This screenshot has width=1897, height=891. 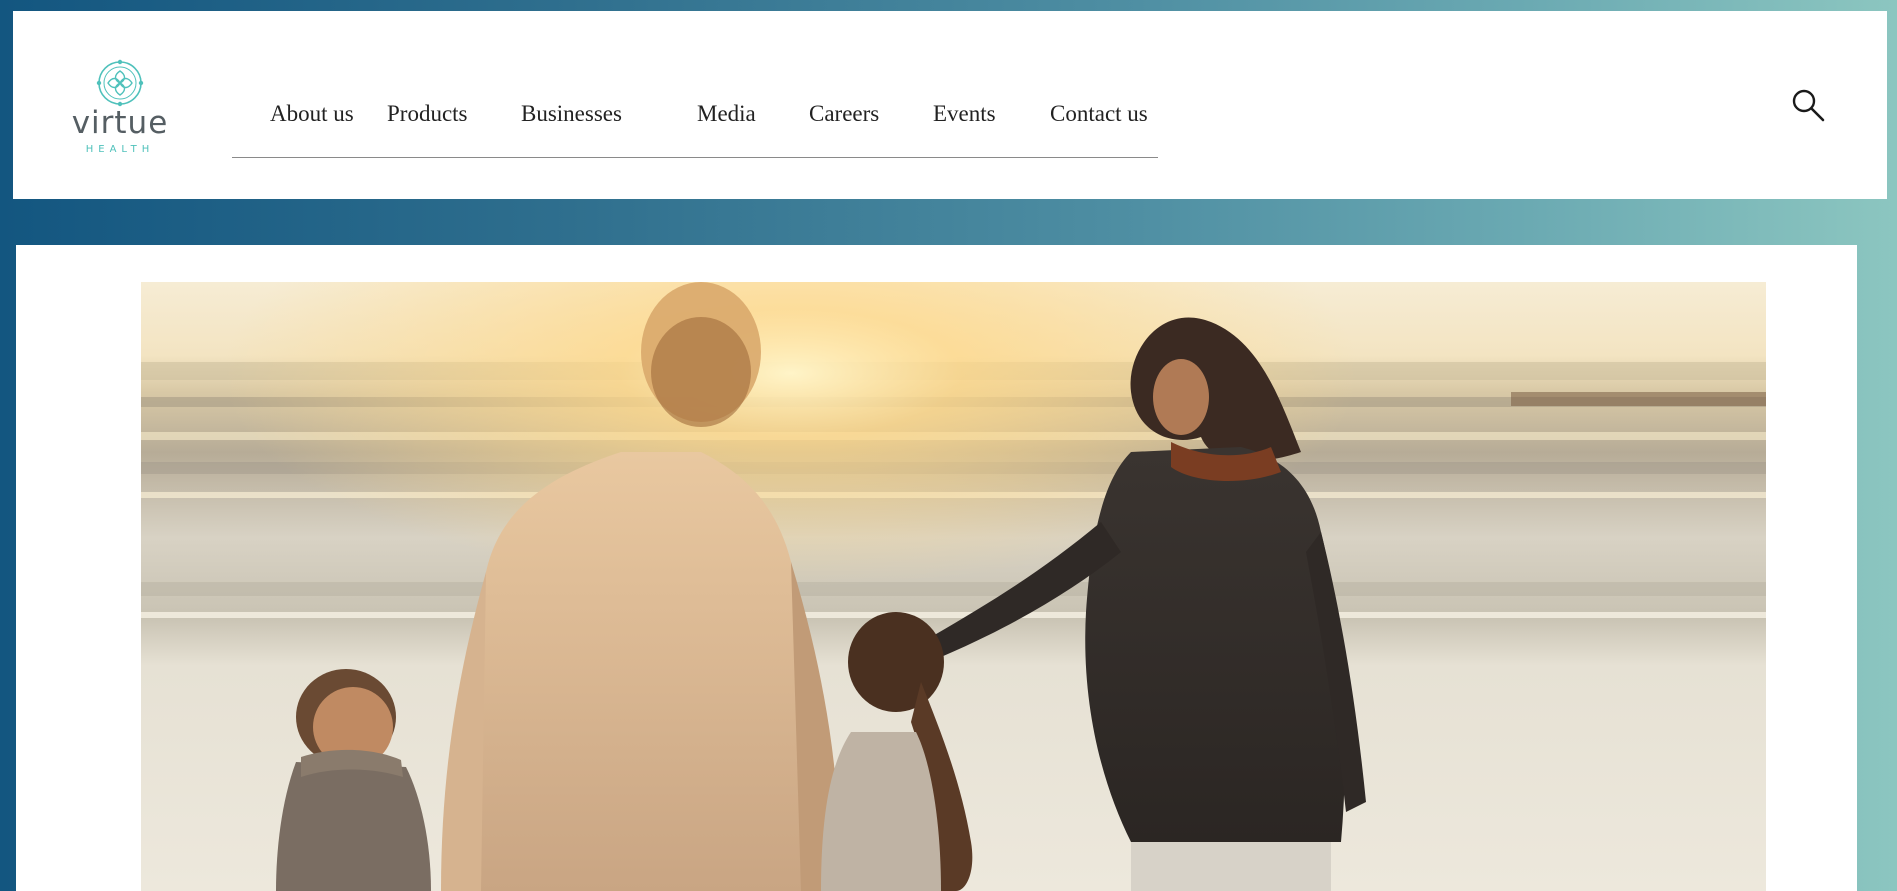 I want to click on nav-item-events: Events, so click(x=964, y=114).